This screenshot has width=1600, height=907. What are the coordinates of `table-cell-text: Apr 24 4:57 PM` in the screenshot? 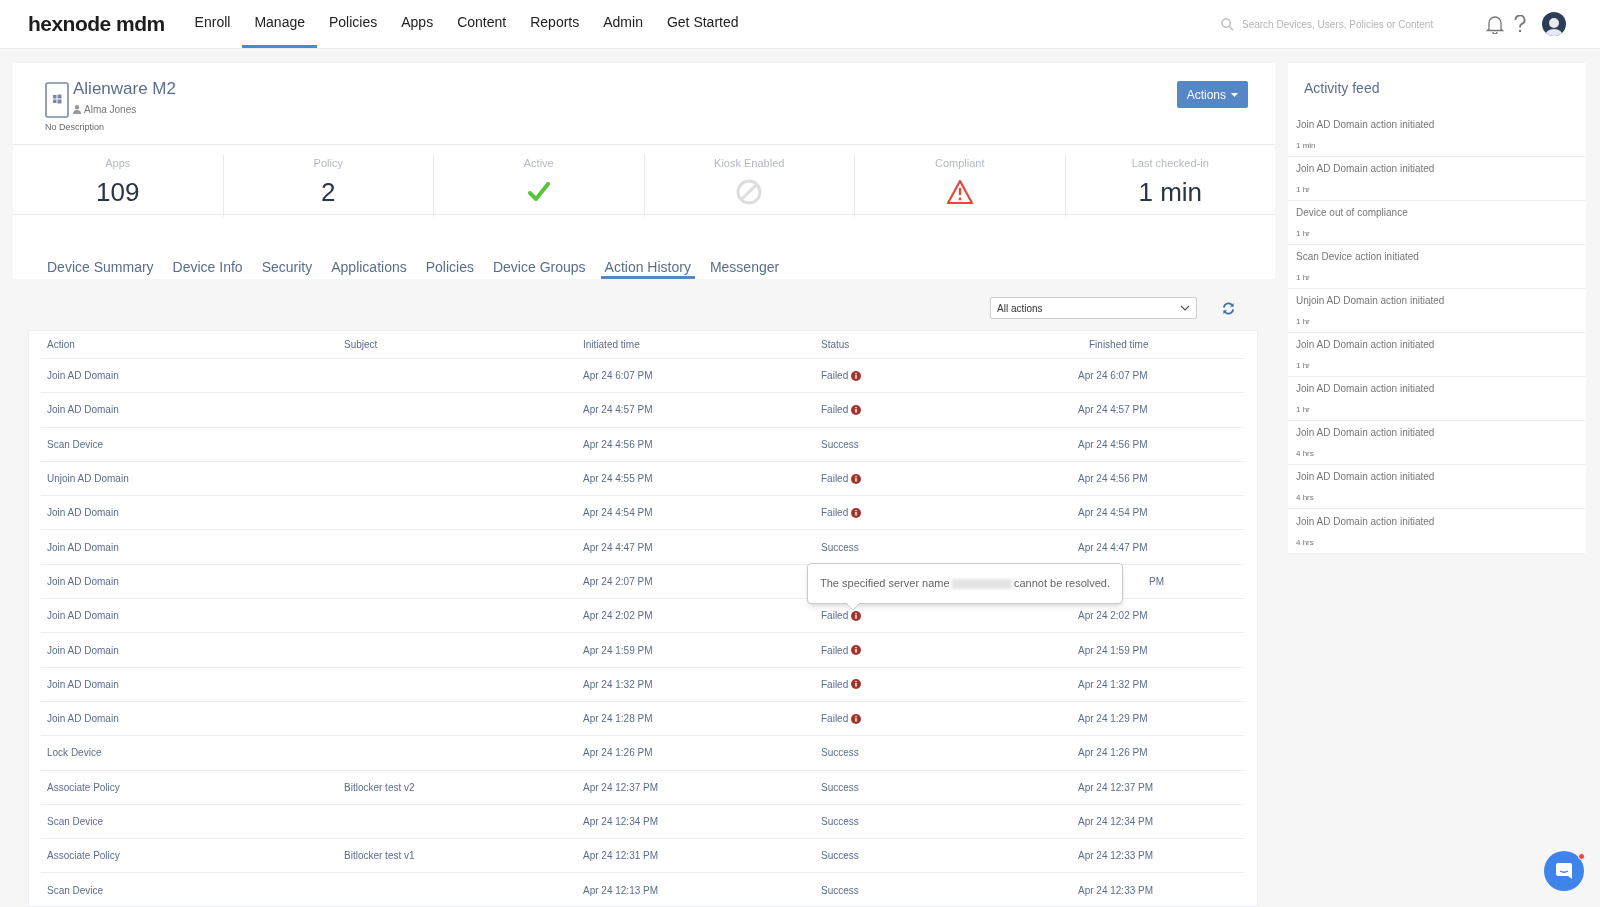 It's located at (1113, 410).